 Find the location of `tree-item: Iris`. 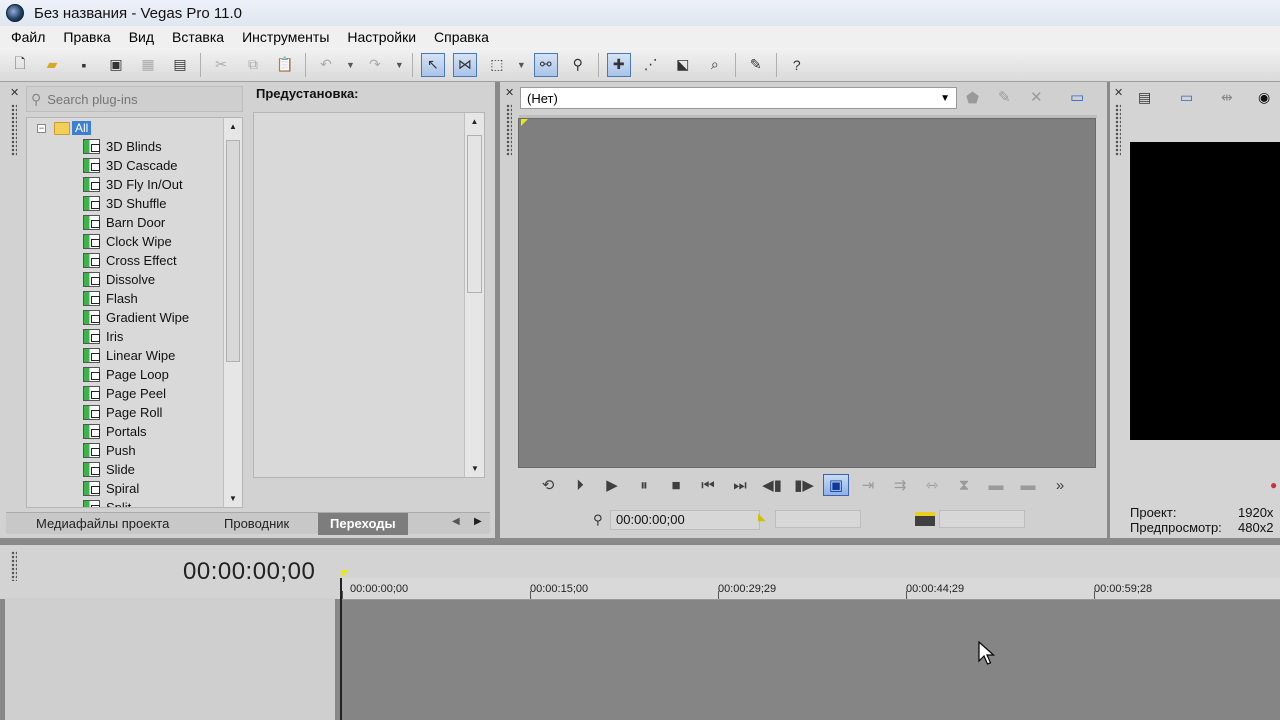

tree-item: Iris is located at coordinates (103, 336).